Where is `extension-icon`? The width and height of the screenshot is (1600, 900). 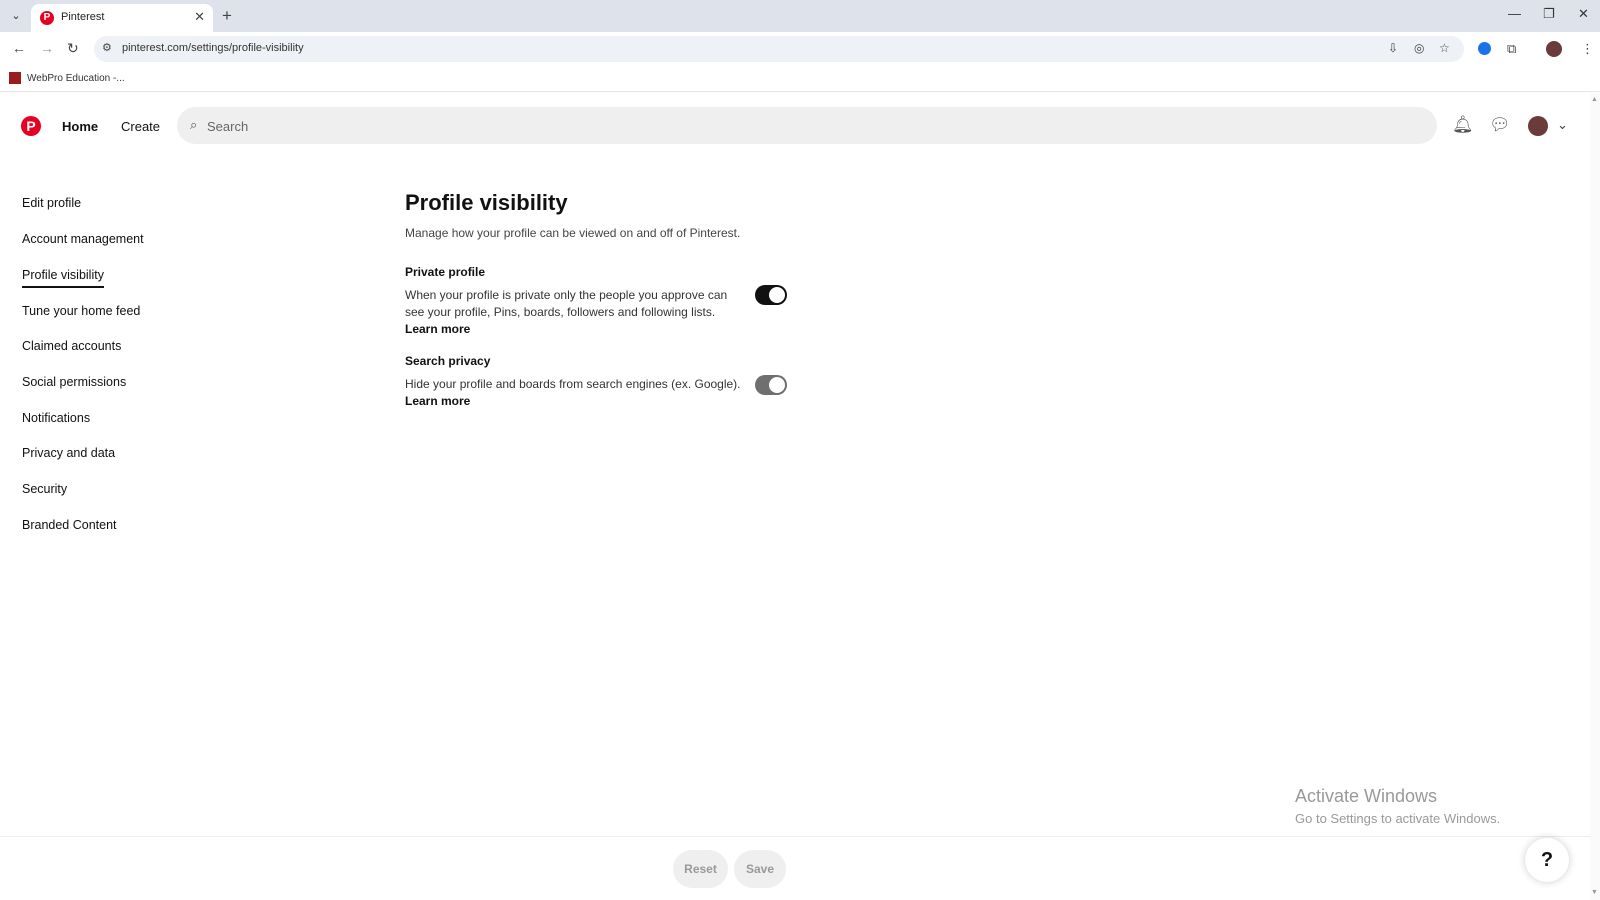 extension-icon is located at coordinates (1484, 48).